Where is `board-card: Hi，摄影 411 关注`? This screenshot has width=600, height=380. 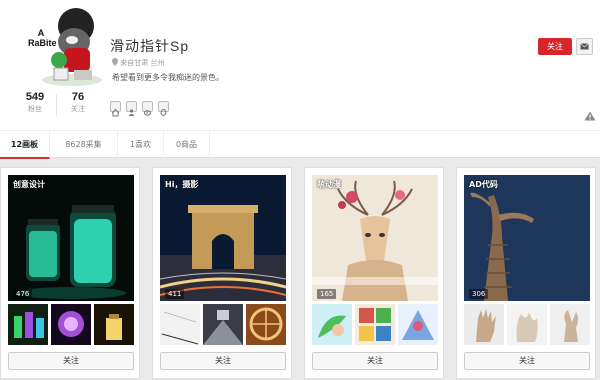
board-card: Hi，摄影 411 关注 is located at coordinates (222, 273).